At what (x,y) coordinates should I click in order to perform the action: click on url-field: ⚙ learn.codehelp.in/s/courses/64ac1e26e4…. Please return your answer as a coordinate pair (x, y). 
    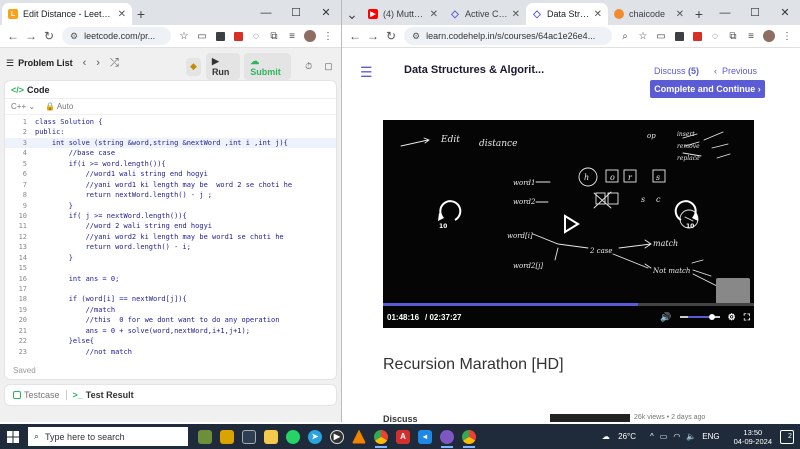
    Looking at the image, I should click on (508, 36).